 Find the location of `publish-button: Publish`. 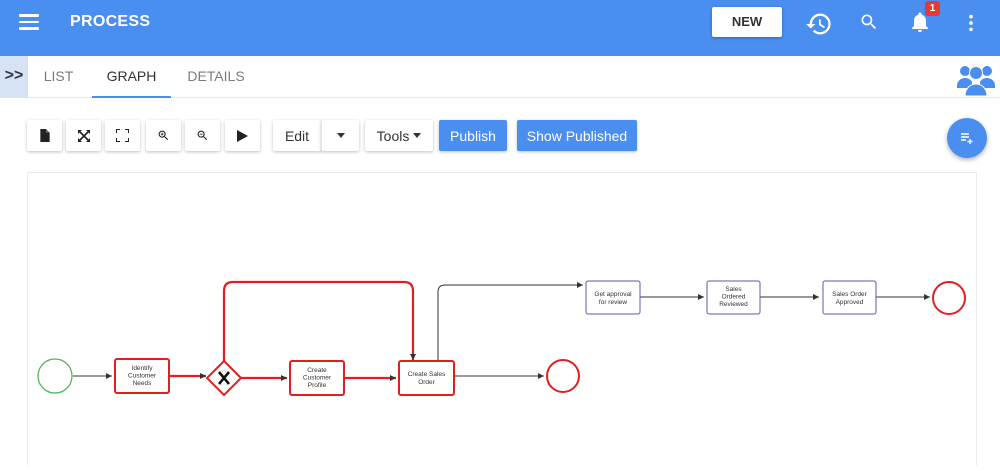

publish-button: Publish is located at coordinates (473, 135).